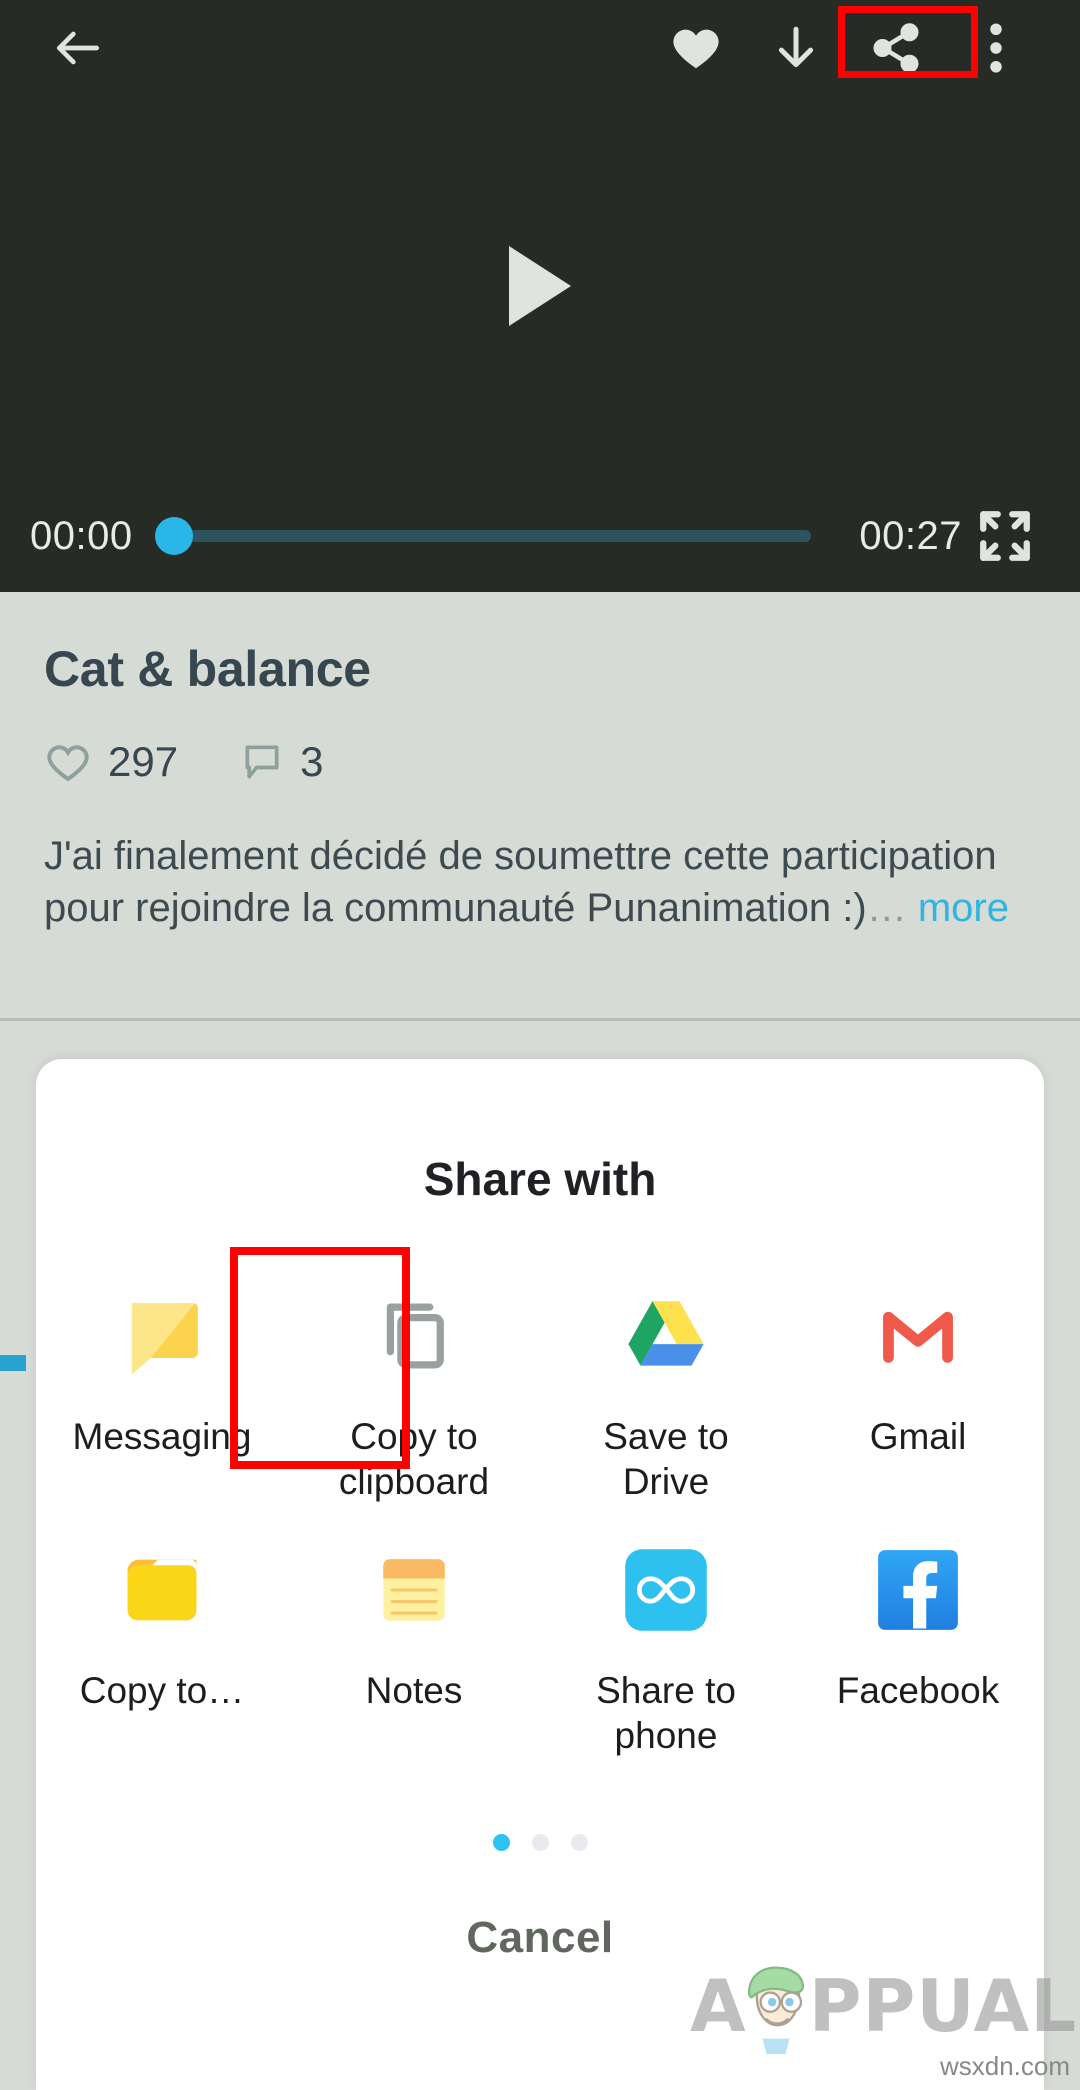  What do you see at coordinates (918, 1394) in the screenshot?
I see `share-target-gmail: Gmail` at bounding box center [918, 1394].